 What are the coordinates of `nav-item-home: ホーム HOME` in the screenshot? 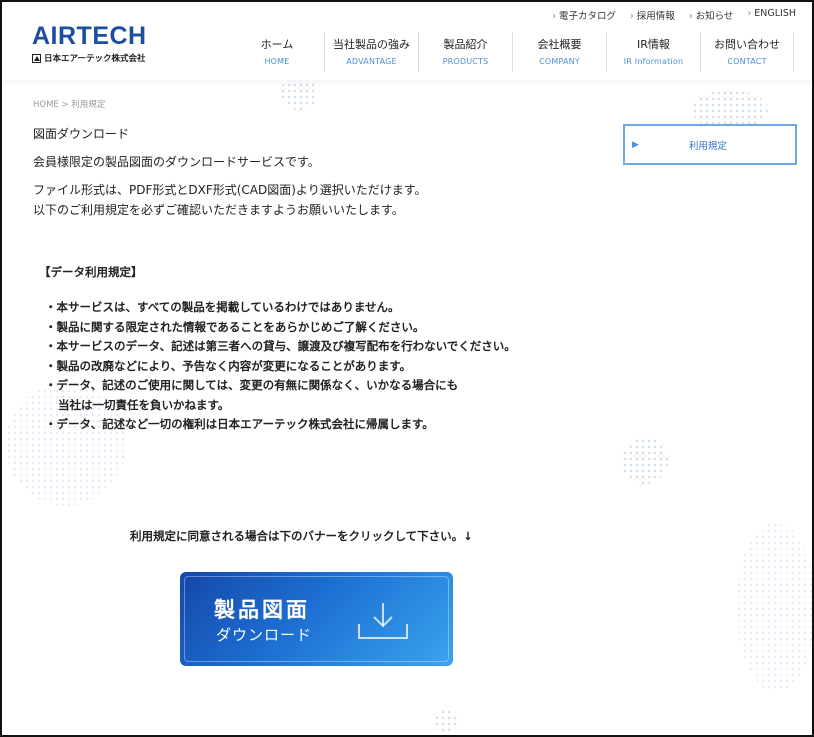 It's located at (277, 52).